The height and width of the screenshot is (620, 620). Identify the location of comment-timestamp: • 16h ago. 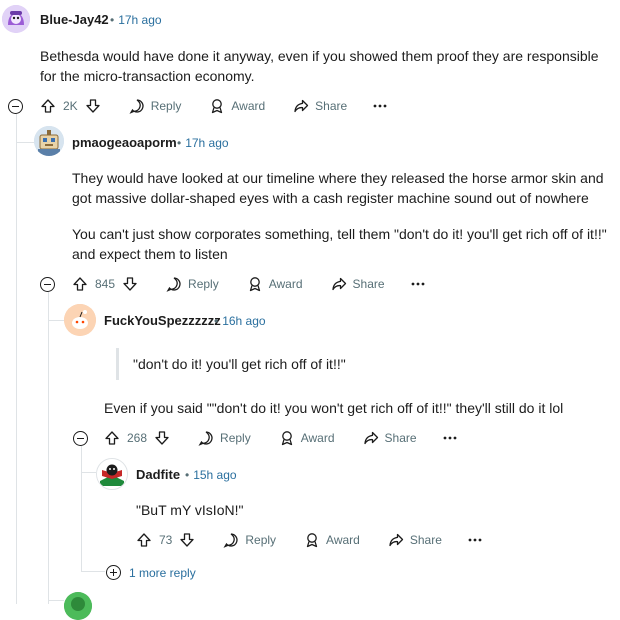
(240, 321).